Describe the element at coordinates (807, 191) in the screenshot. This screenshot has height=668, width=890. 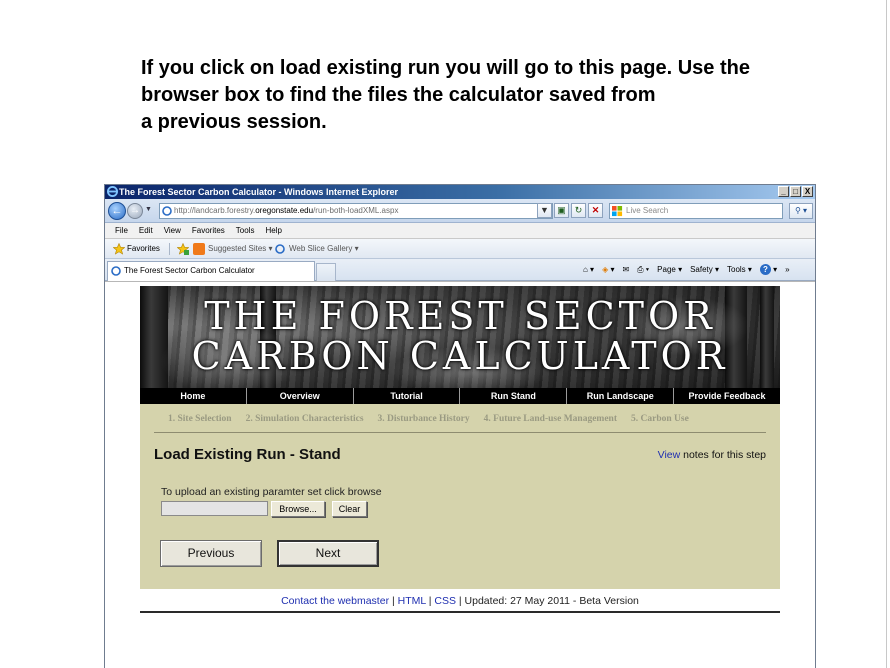
I see `close-button: X` at that location.